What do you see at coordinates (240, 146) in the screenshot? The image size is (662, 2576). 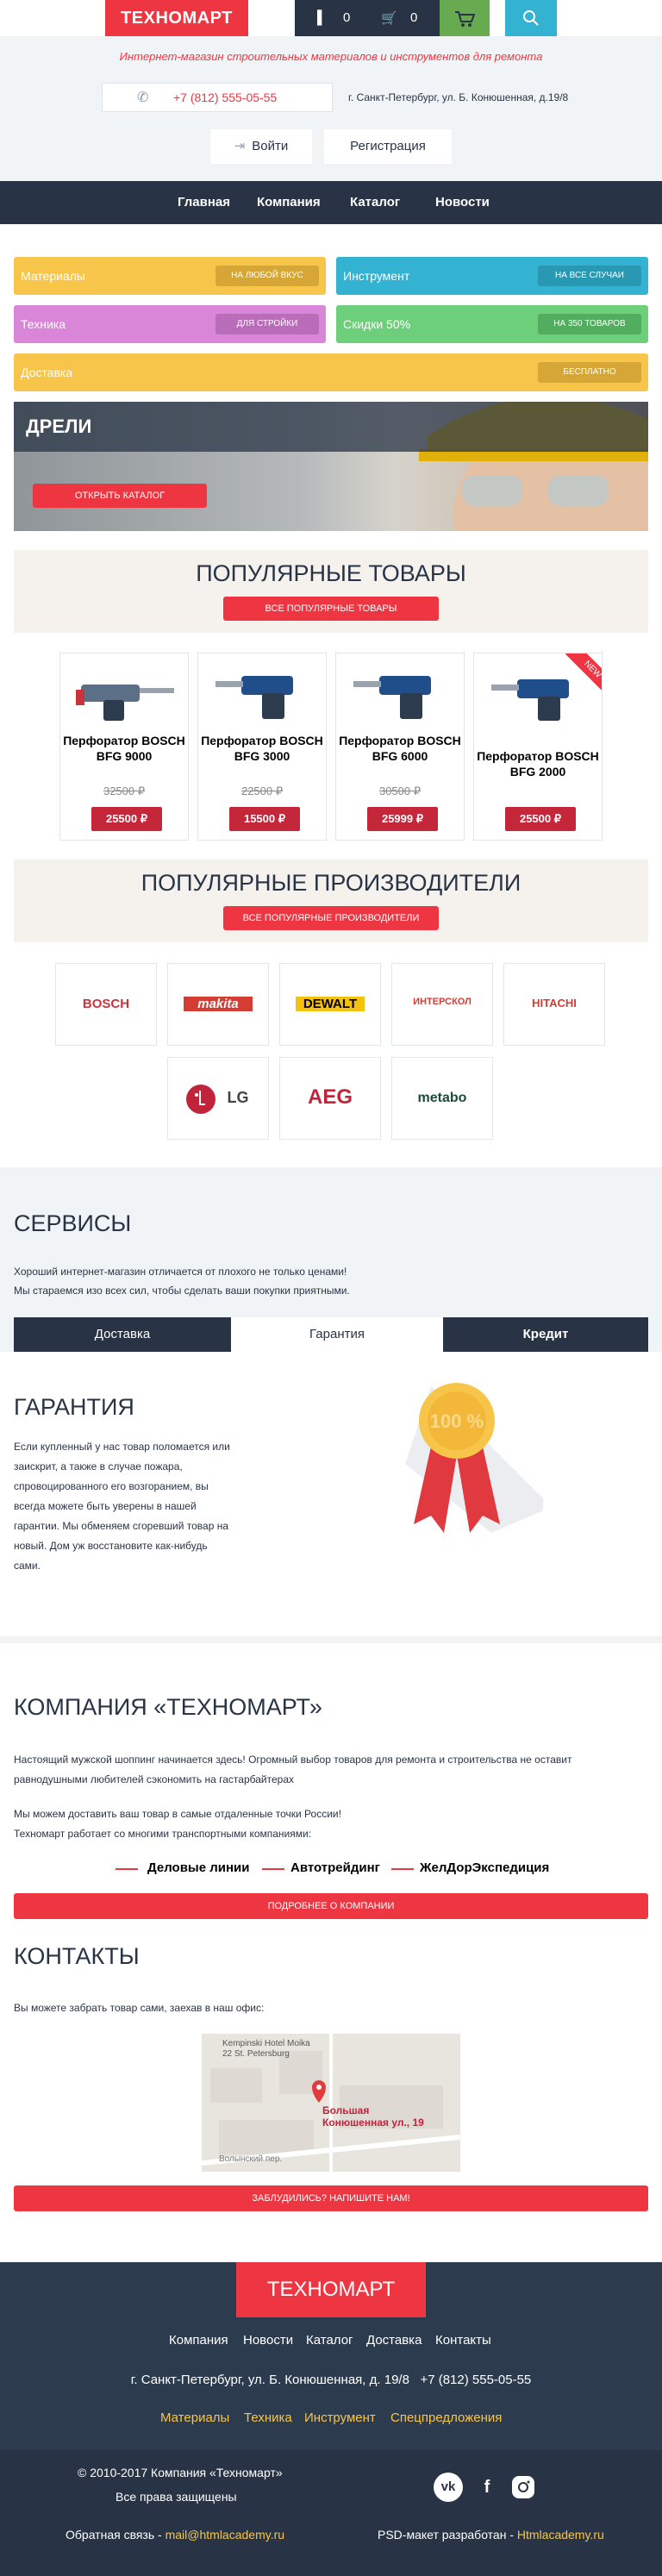 I see `login-icon: ⇥` at bounding box center [240, 146].